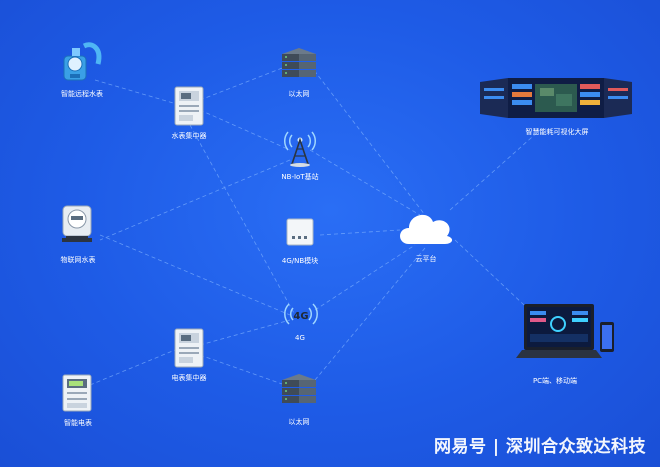 The width and height of the screenshot is (660, 467). I want to click on electric-concentrator-node, so click(189, 348).